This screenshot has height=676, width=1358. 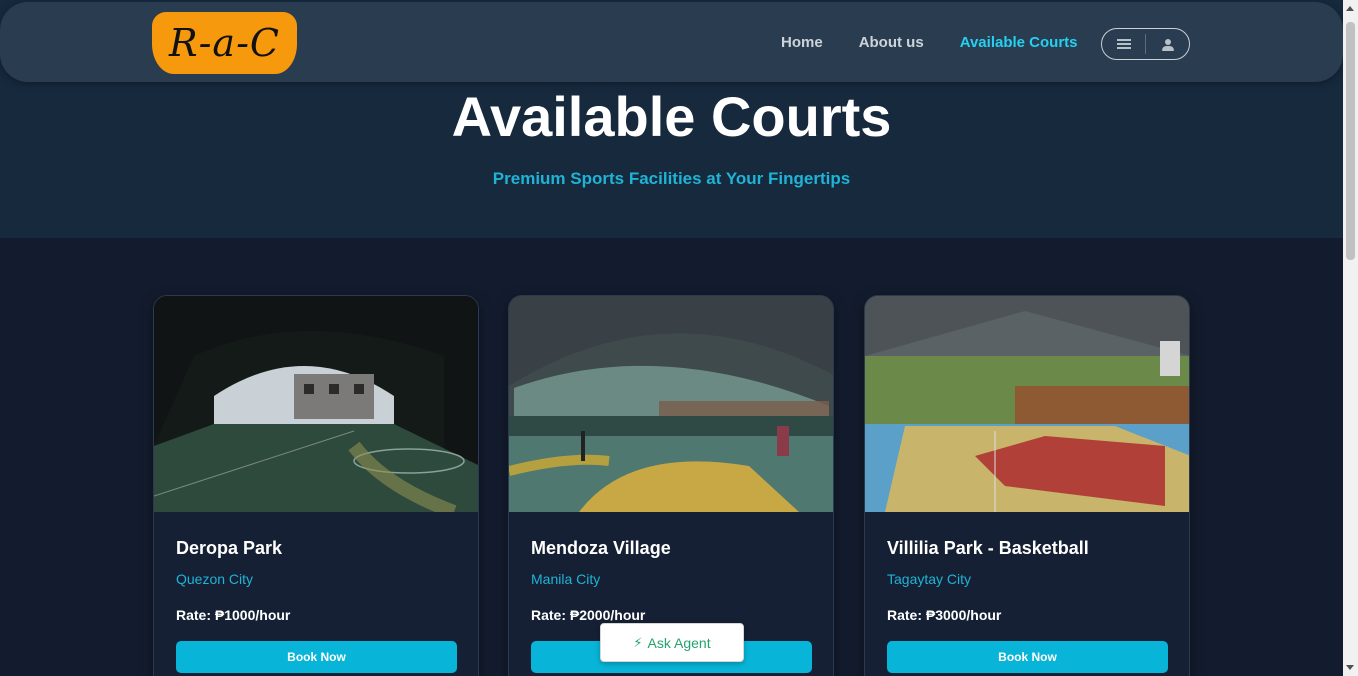 I want to click on ask-agent-button: ⚡︎ Ask Agent, so click(x=672, y=642).